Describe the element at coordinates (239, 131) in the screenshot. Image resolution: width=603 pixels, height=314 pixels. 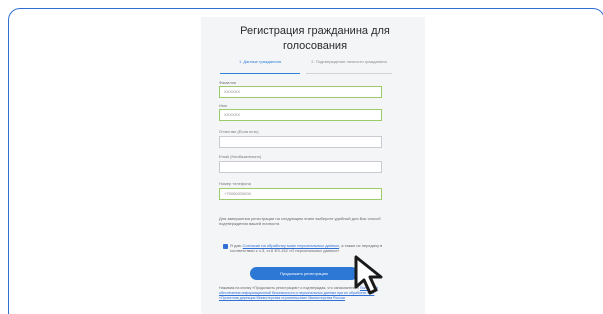
I see `patronymic-label: Отчество (Если есть)` at that location.